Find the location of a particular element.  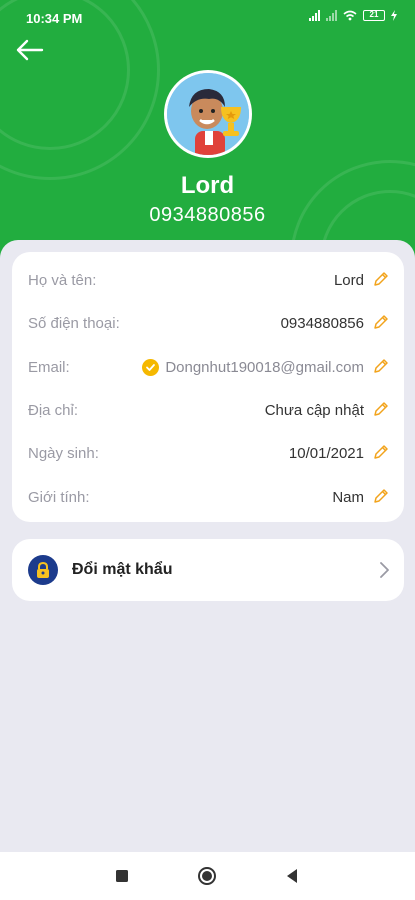

info-label: Giới tính: is located at coordinates (59, 497).